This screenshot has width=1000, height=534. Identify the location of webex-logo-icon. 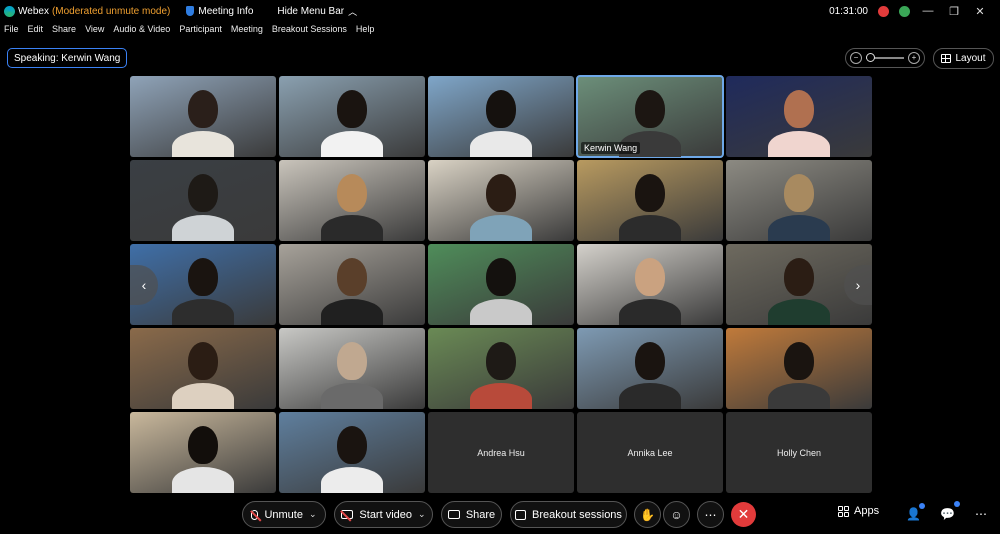
(9, 11).